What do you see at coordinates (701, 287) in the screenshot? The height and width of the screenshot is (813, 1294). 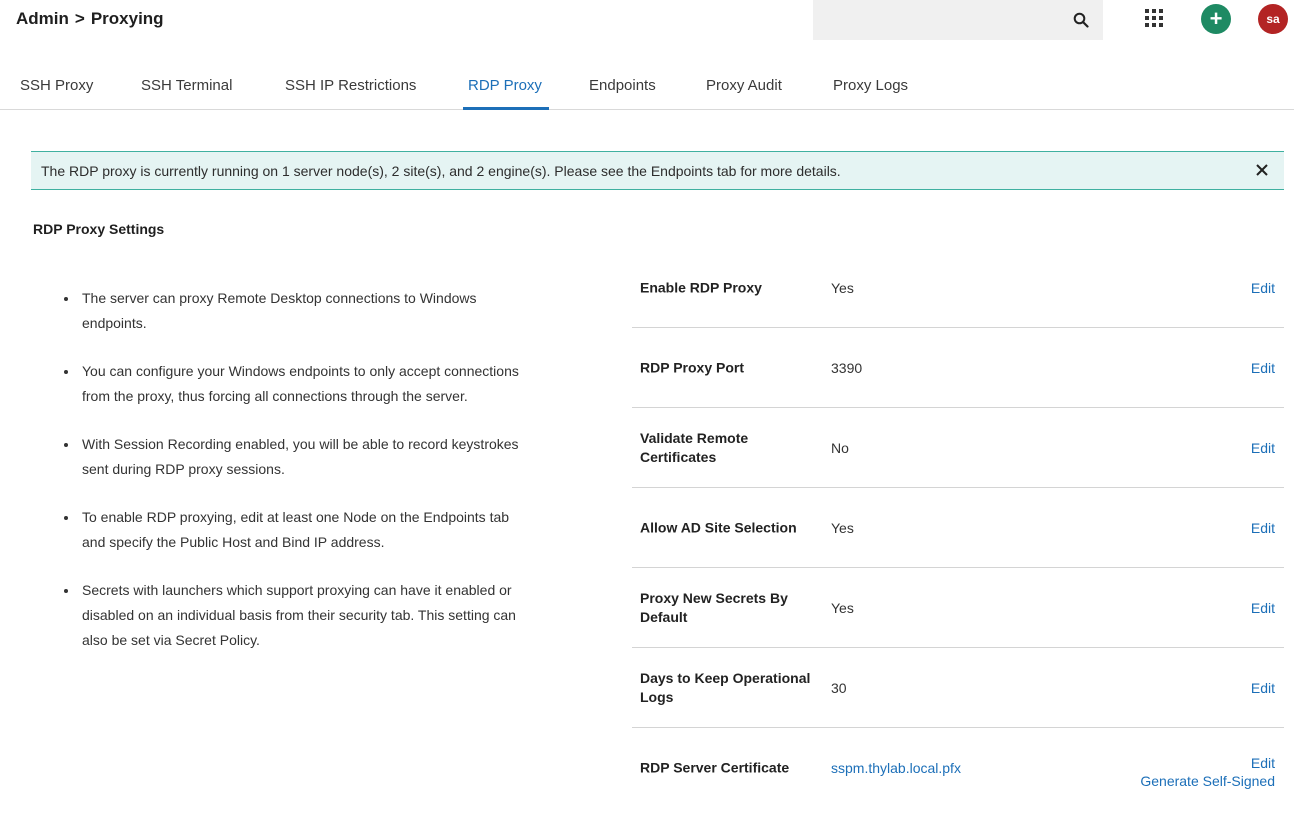 I see `setting-label: Enable RDP Proxy` at bounding box center [701, 287].